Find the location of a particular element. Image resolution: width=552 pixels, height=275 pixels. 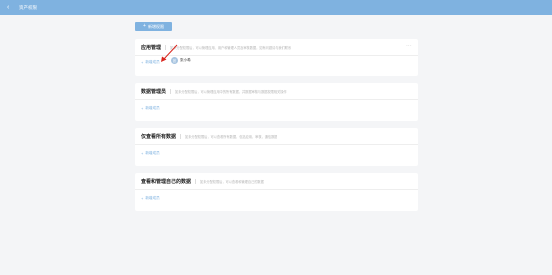

add-permission-label: 新增权限 is located at coordinates (155, 26).